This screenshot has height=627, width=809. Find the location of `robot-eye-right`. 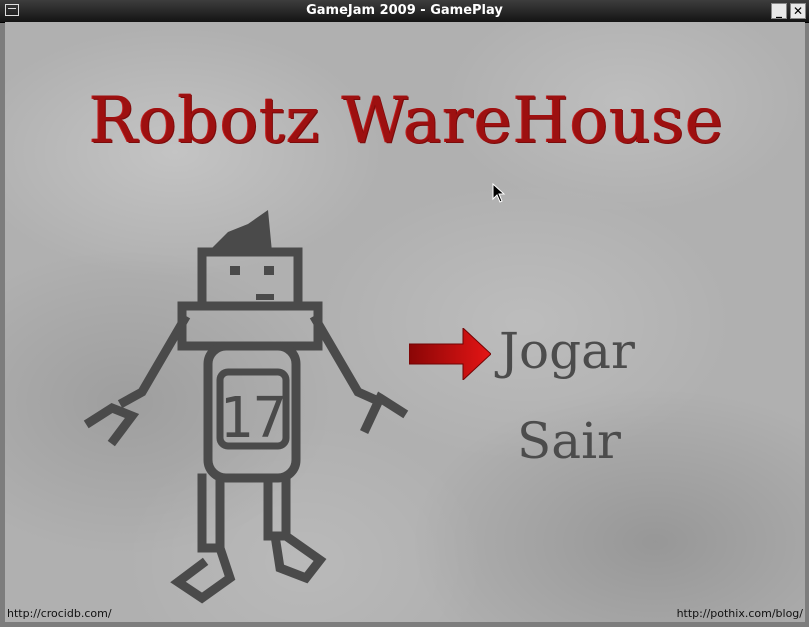

robot-eye-right is located at coordinates (269, 270).